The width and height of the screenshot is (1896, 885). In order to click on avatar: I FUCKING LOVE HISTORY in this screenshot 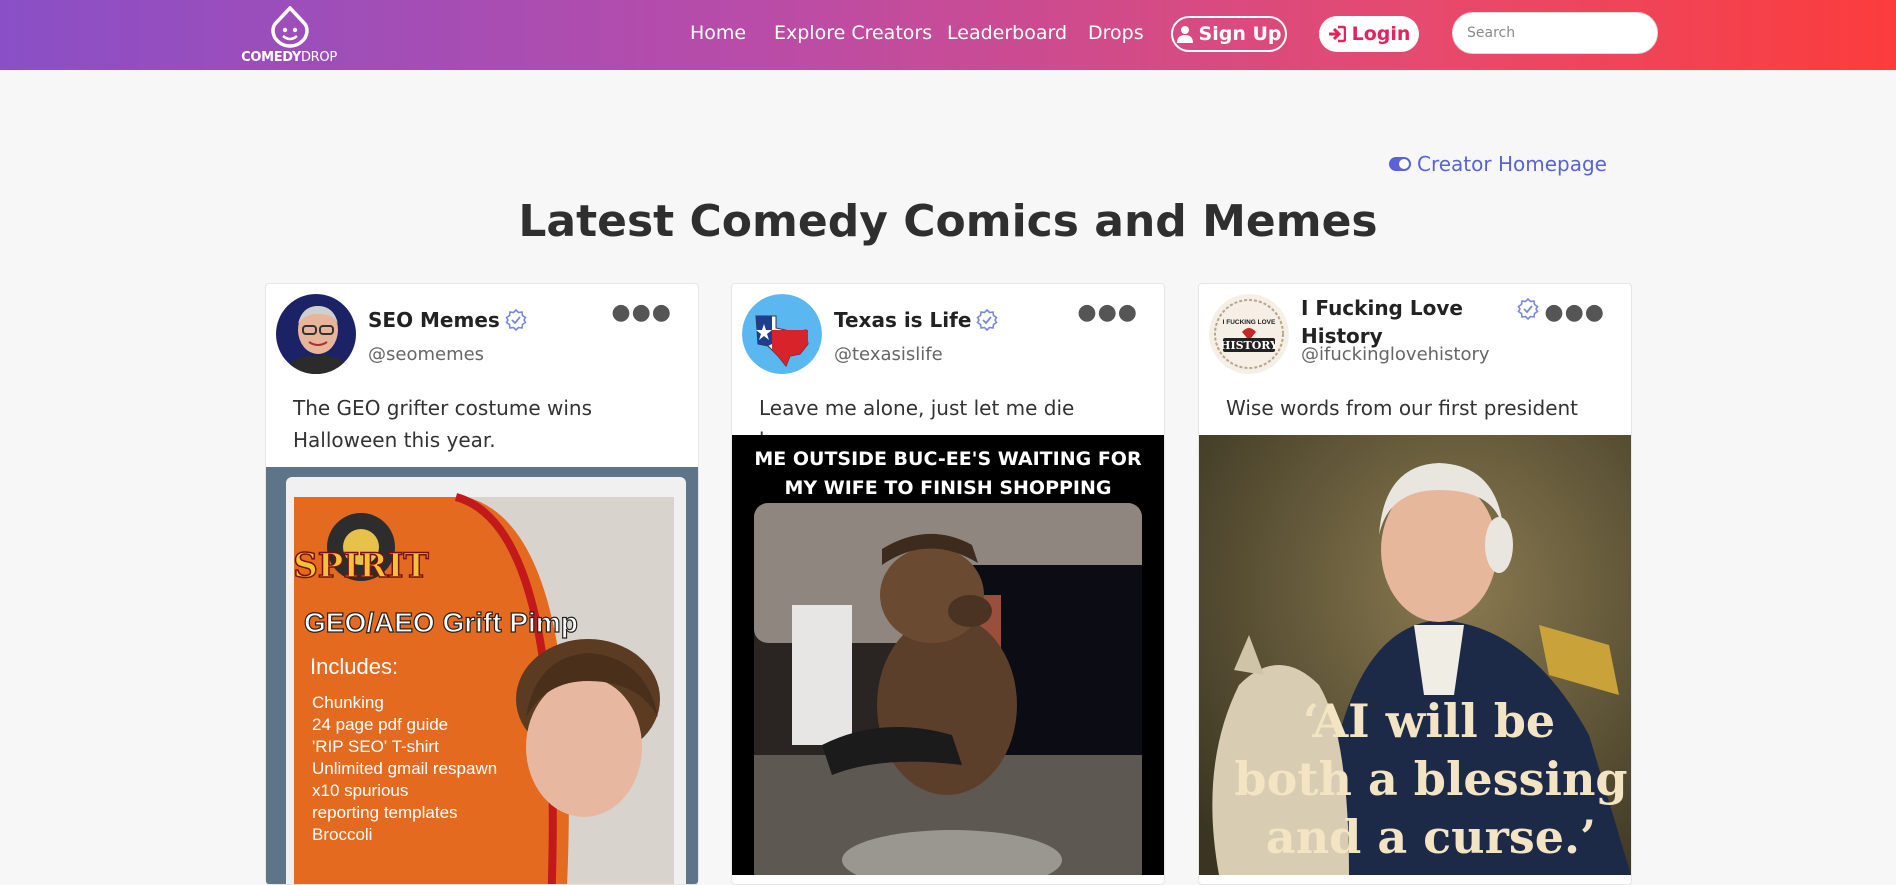, I will do `click(1249, 334)`.